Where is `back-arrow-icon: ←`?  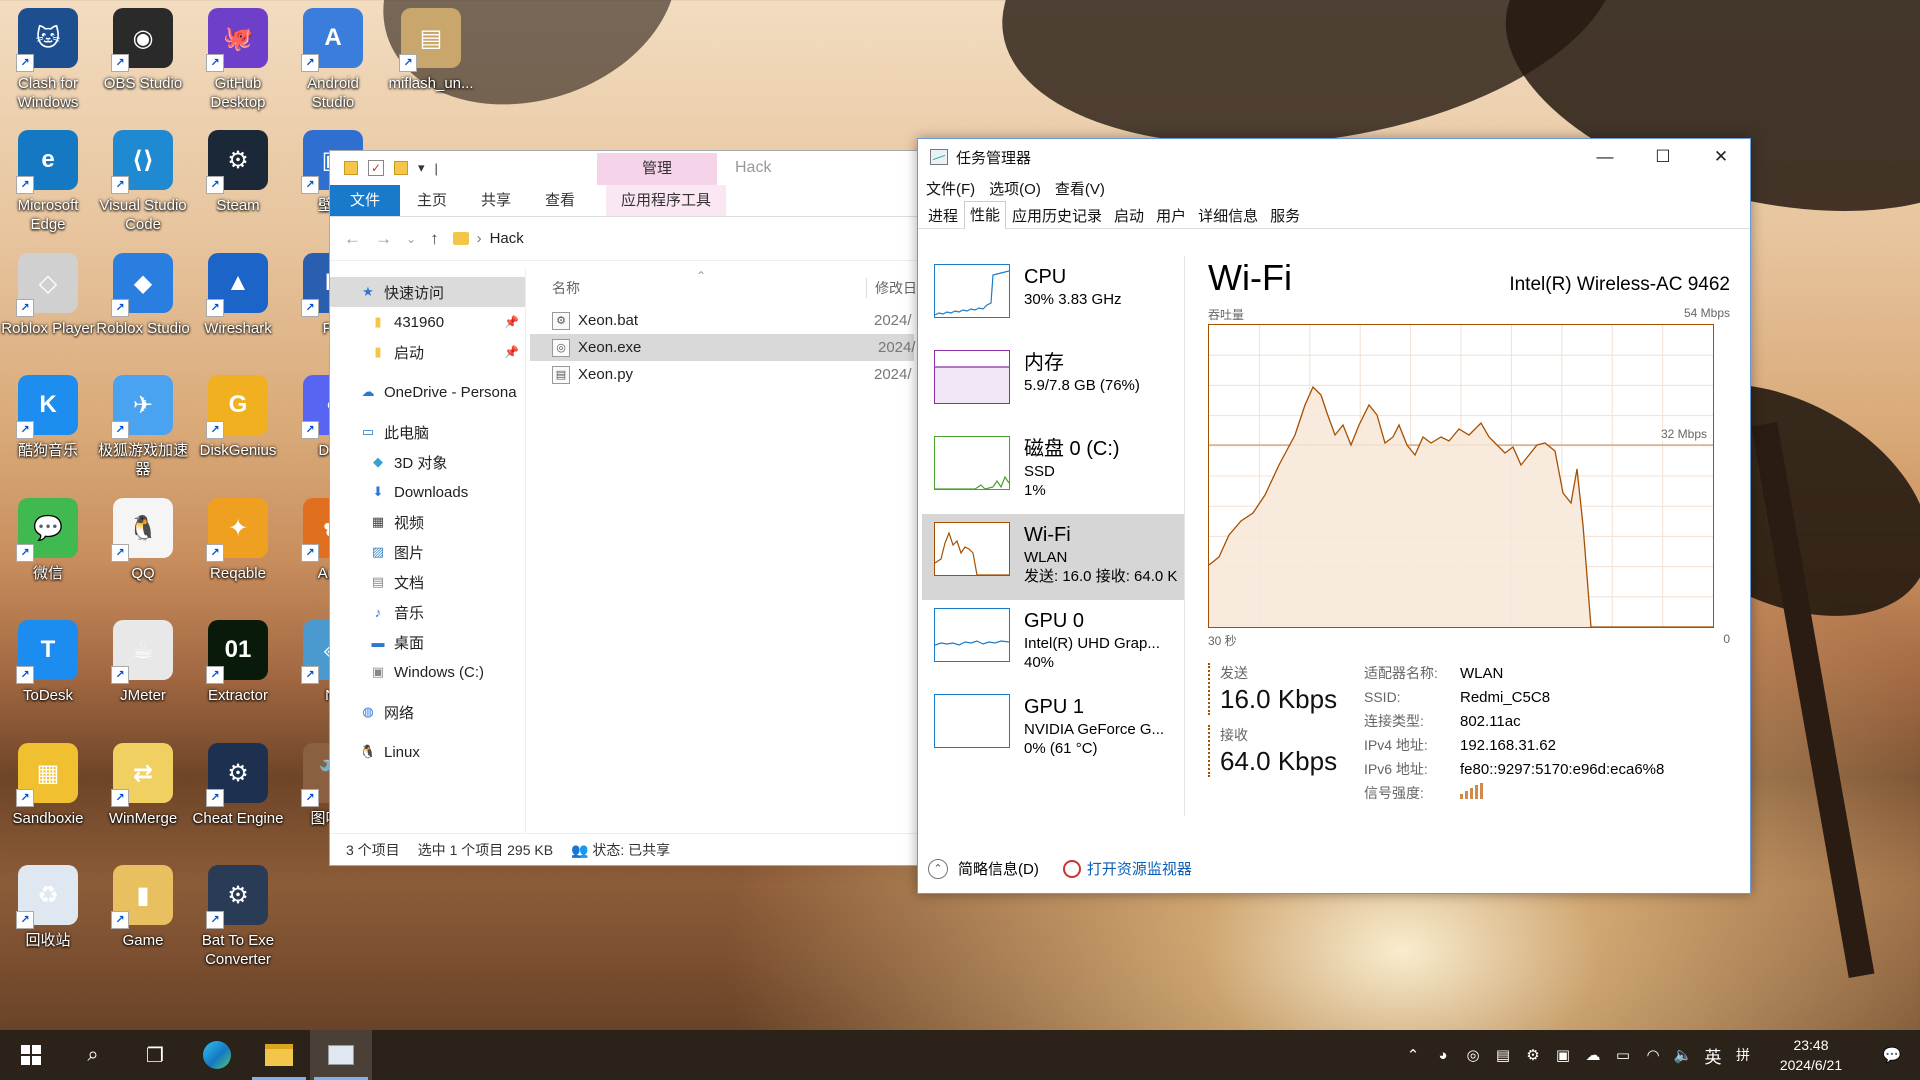 back-arrow-icon: ← is located at coordinates (352, 239).